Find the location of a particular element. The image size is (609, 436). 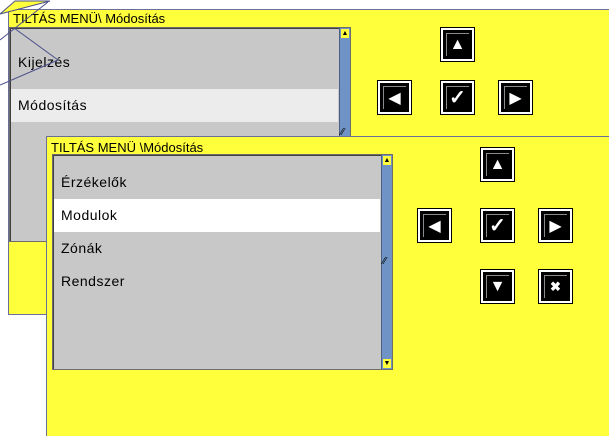

menu-item-rendszer: Rendszer is located at coordinates (217, 281).